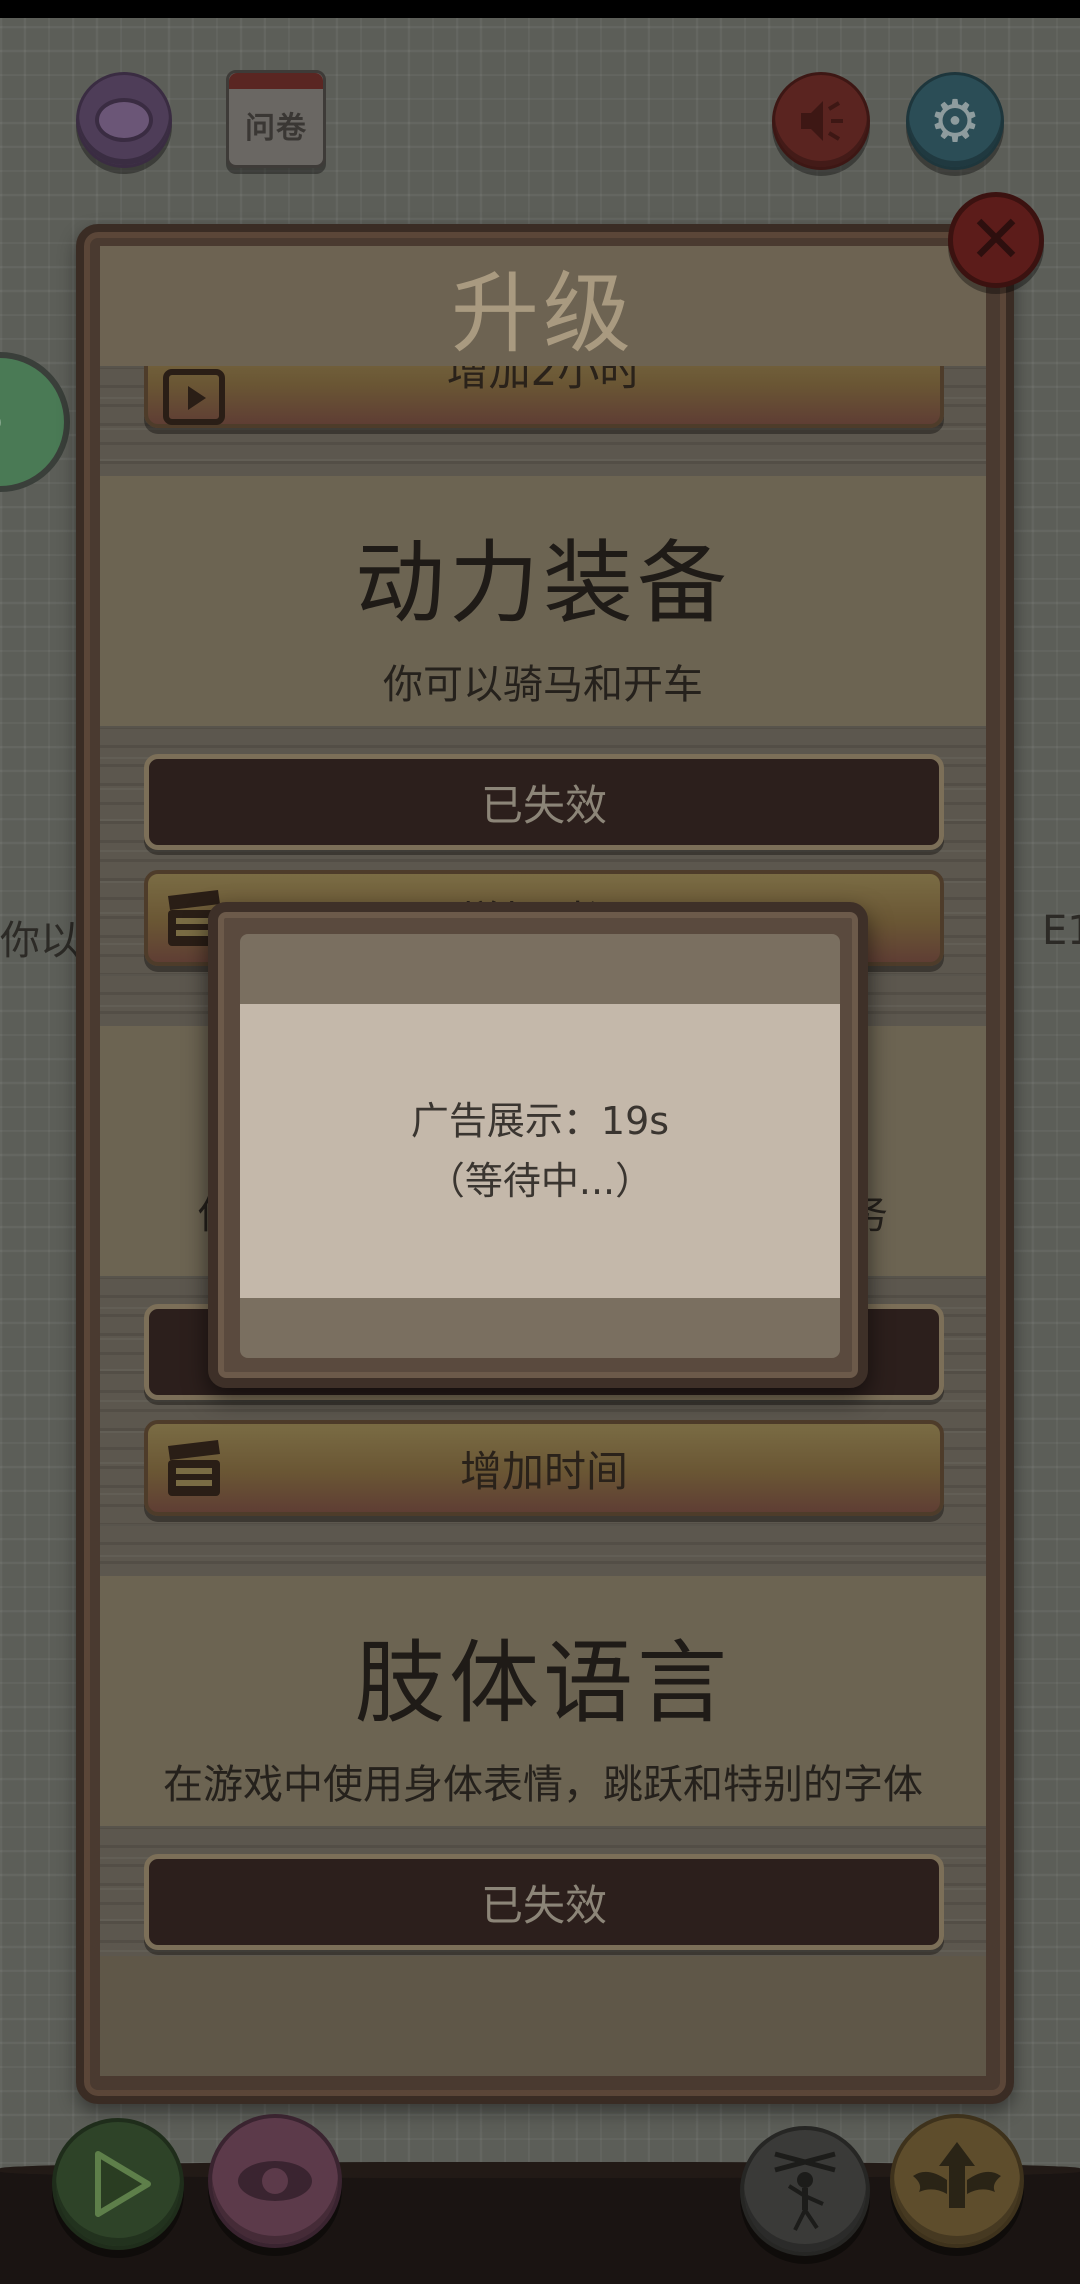  What do you see at coordinates (194, 1468) in the screenshot?
I see `clapperboard-icon` at bounding box center [194, 1468].